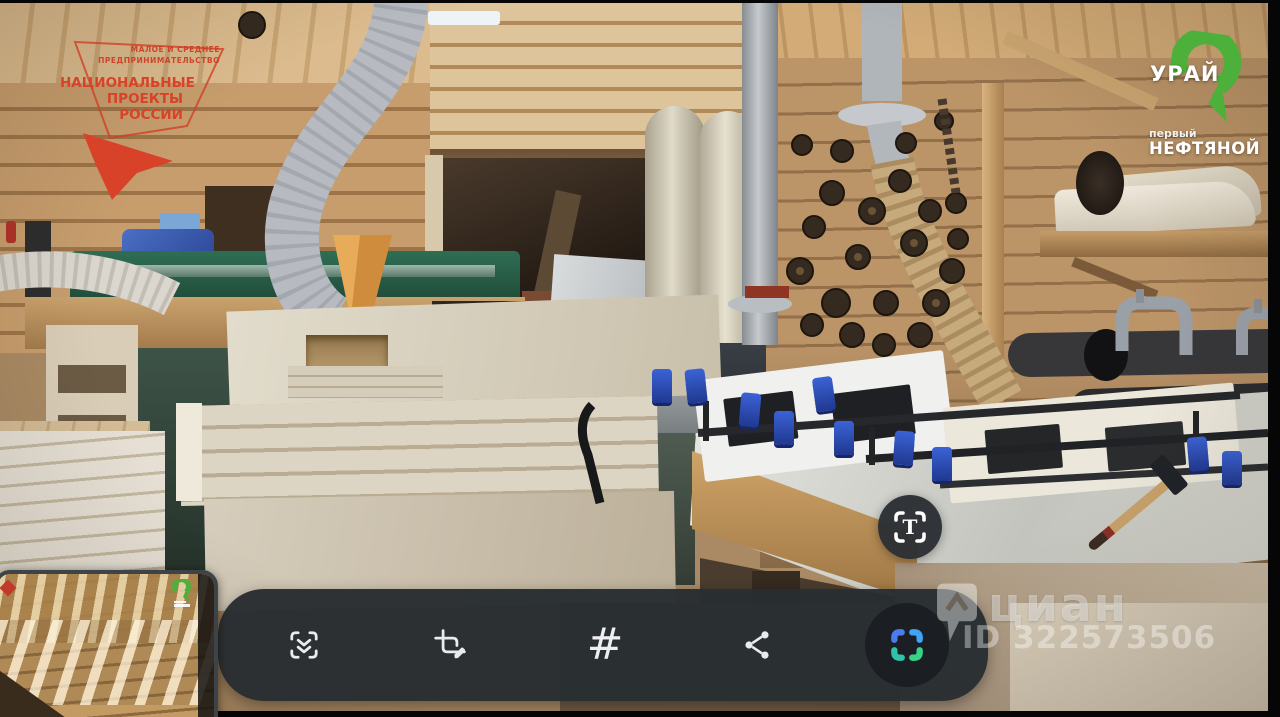  I want to click on np-title-line1: НАЦИОНАЛЬНЫЕ, so click(127, 83).